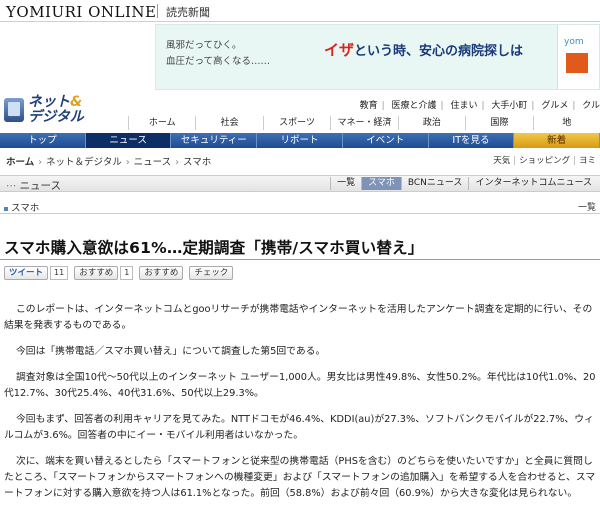 This screenshot has width=600, height=531. I want to click on breadcrumb-current: スマホ, so click(197, 162).